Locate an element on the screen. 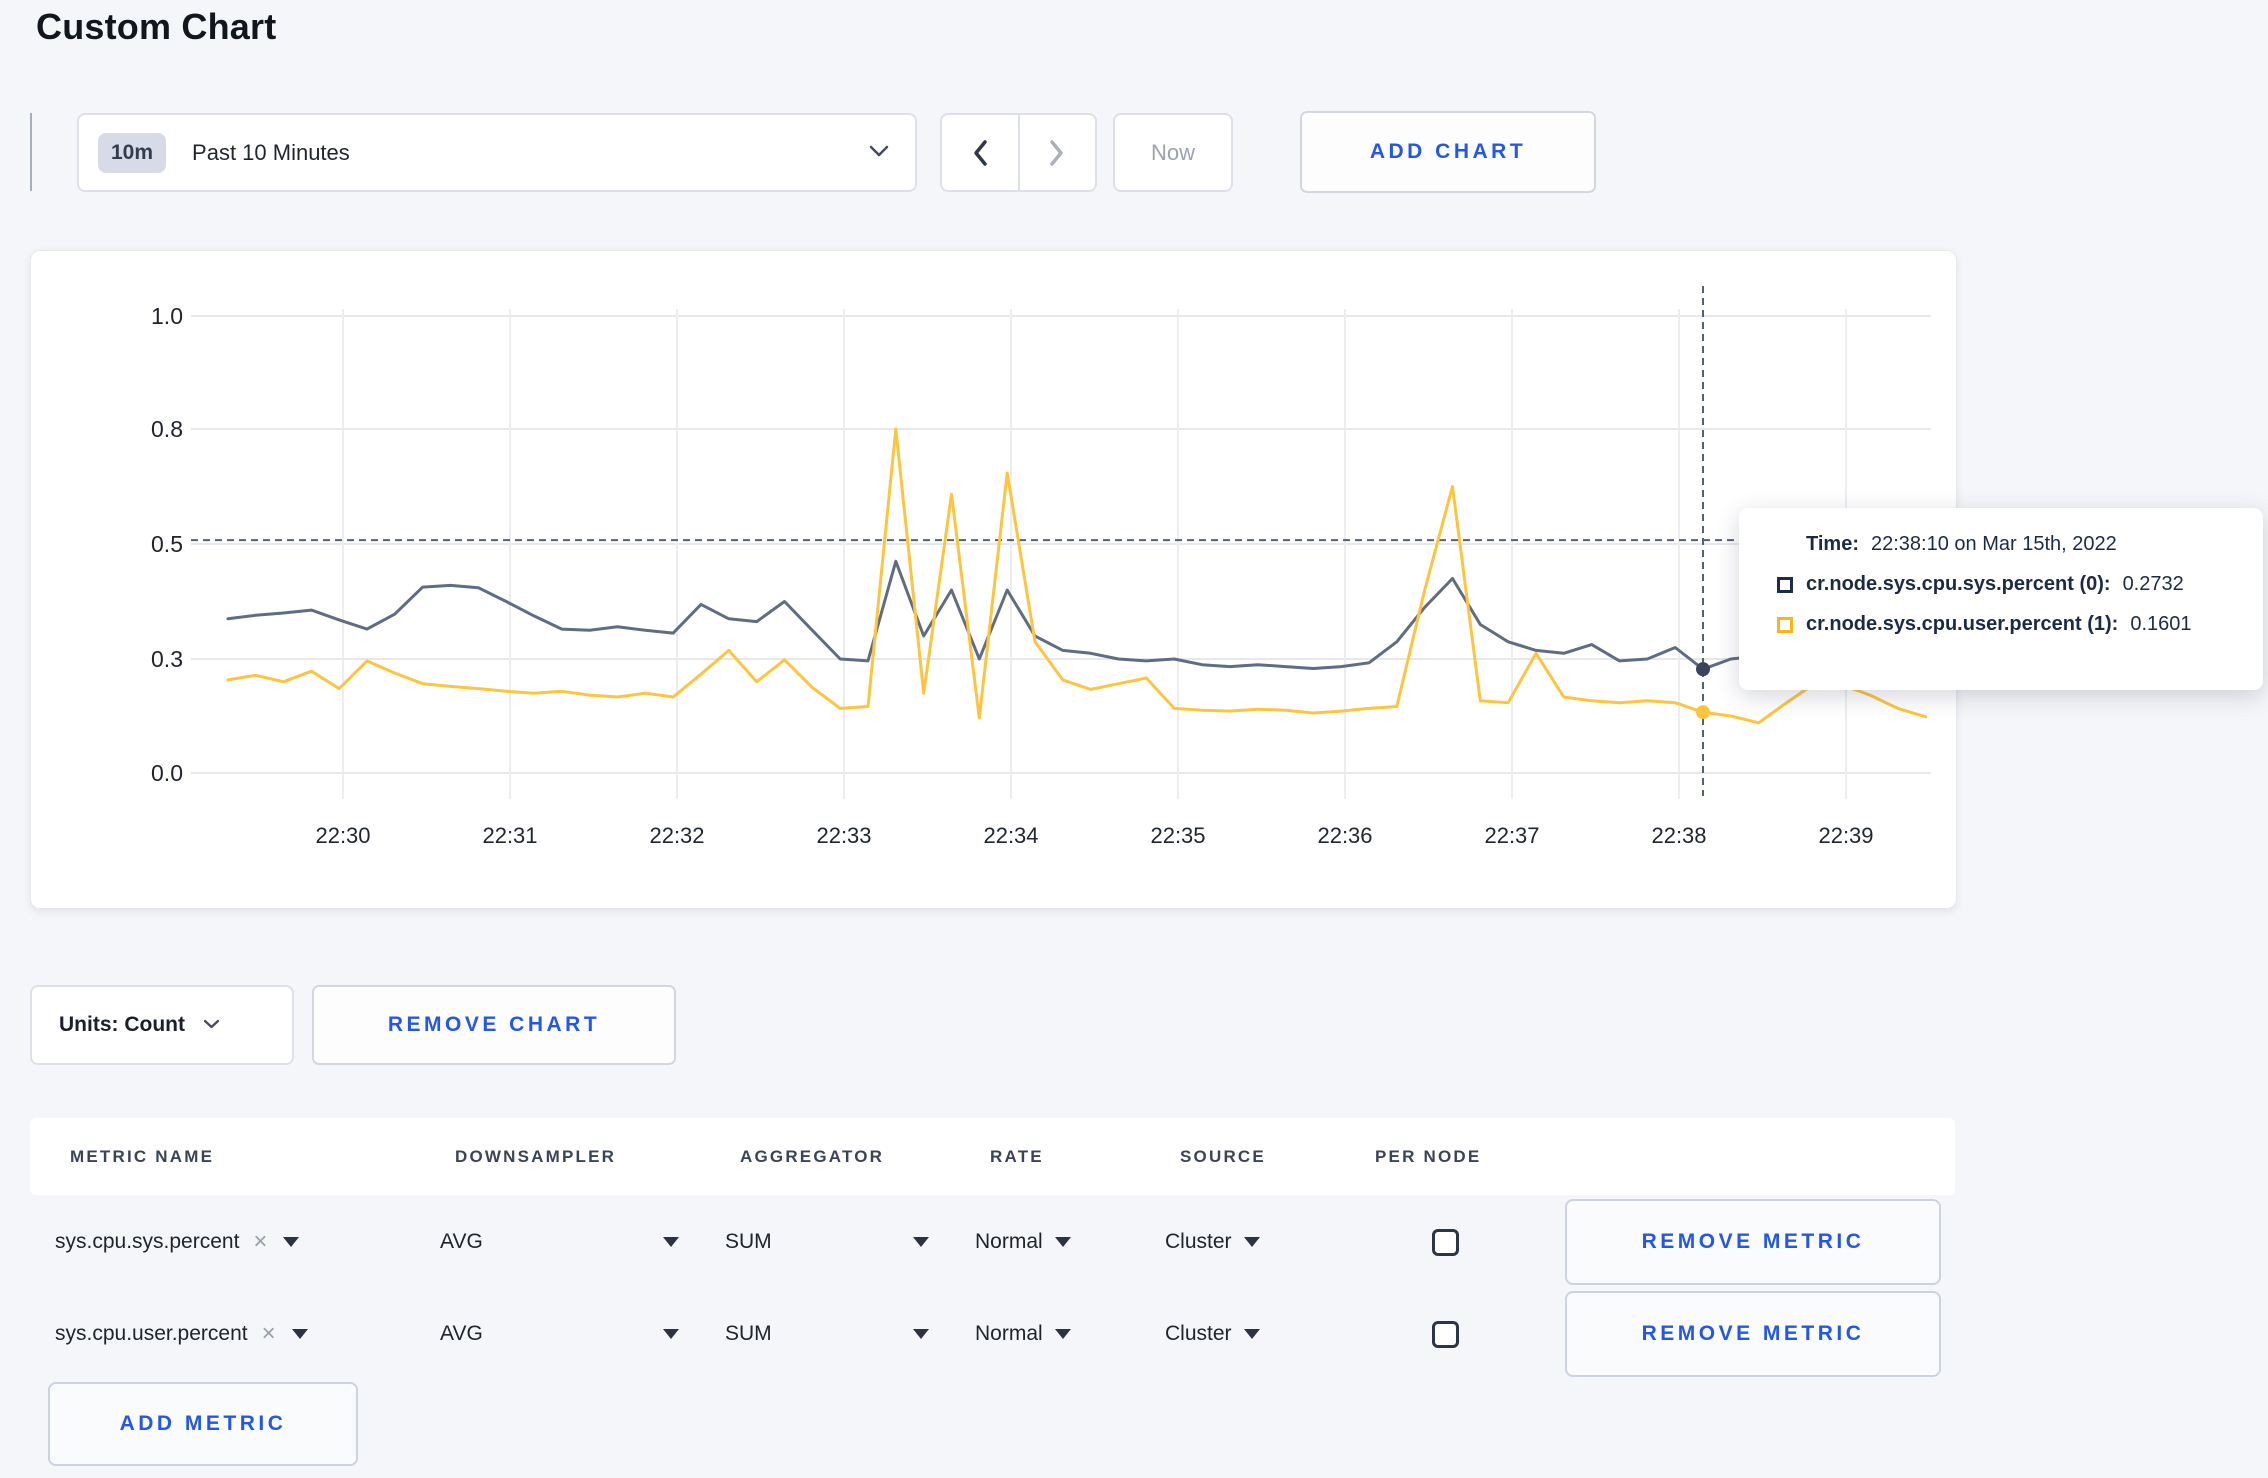 The height and width of the screenshot is (1478, 2268). time-range-select: 10m Past 10 Minutes is located at coordinates (497, 152).